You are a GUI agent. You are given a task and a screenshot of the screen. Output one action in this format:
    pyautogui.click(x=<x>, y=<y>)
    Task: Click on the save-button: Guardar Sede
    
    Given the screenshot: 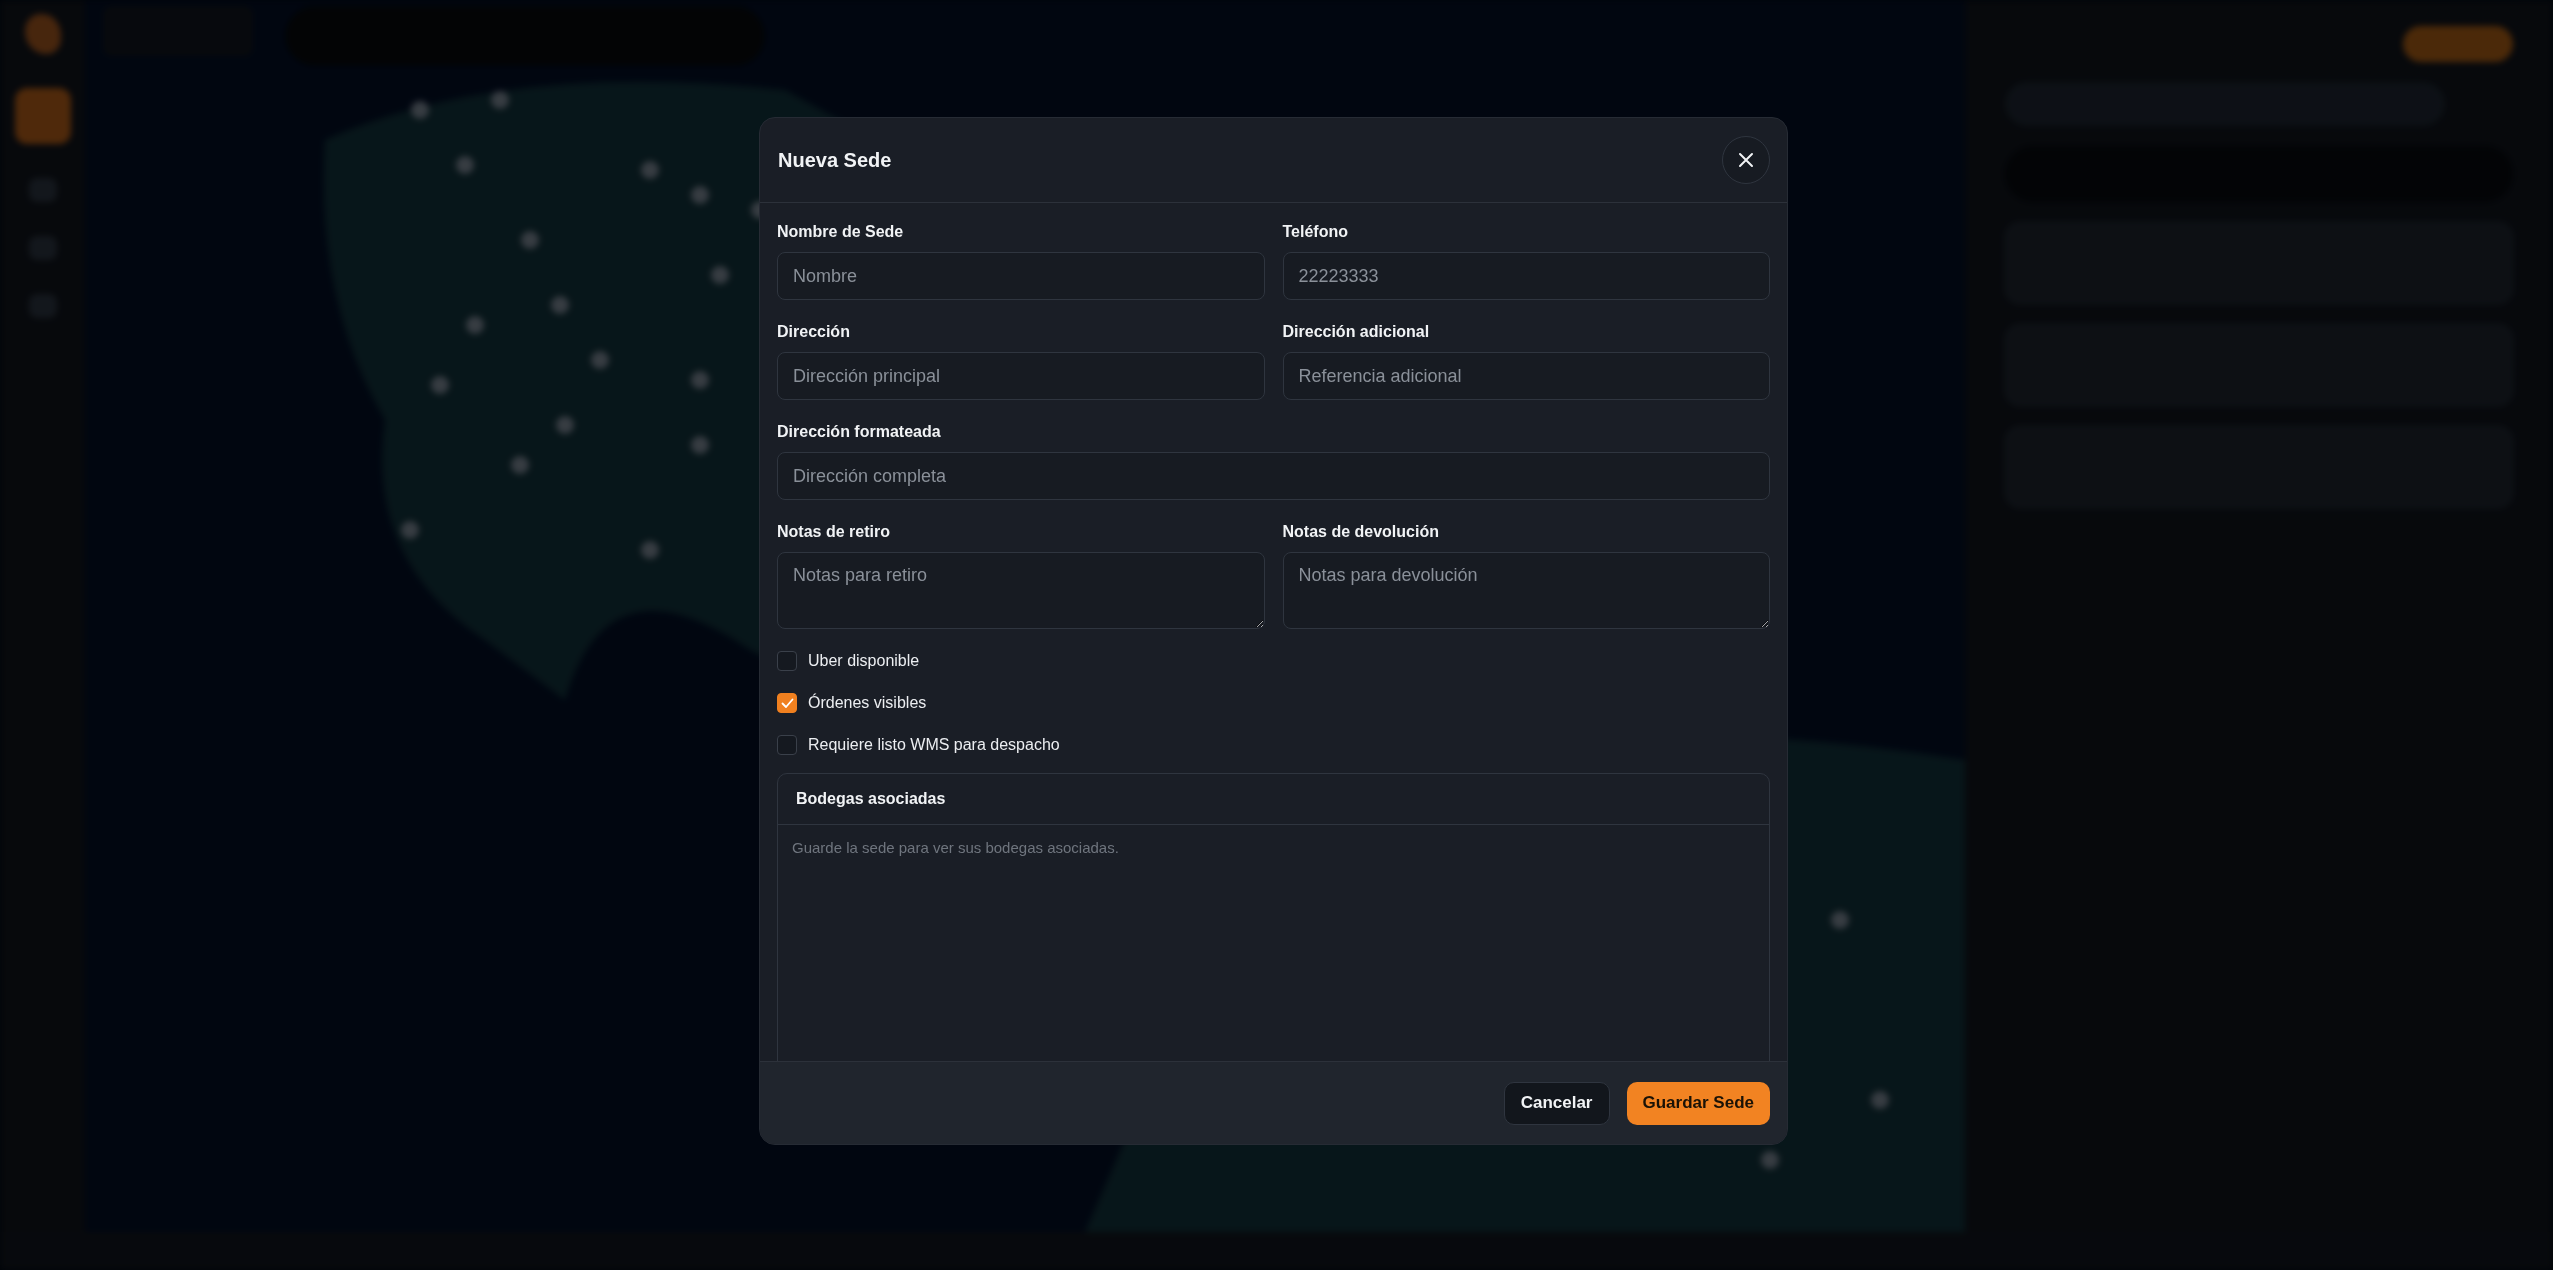 What is the action you would take?
    pyautogui.click(x=1698, y=1103)
    